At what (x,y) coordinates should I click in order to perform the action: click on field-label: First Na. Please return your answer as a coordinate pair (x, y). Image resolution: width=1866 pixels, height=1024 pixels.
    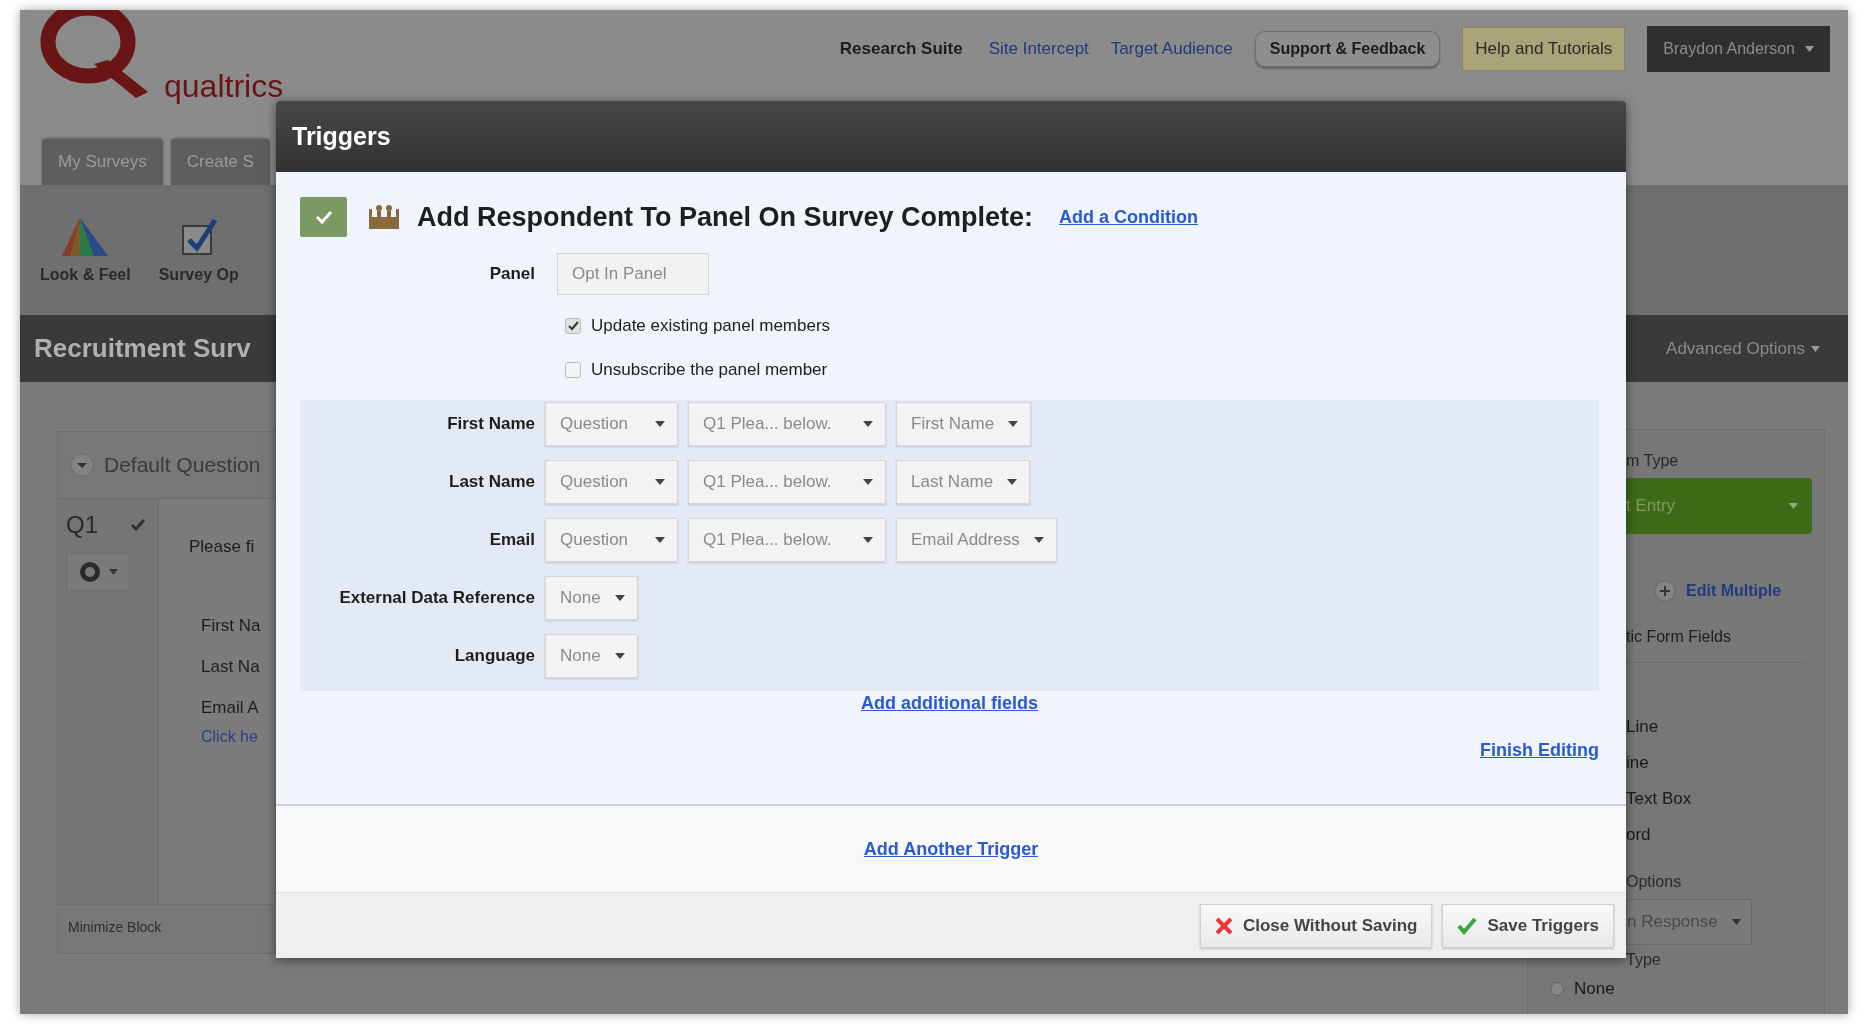
    Looking at the image, I should click on (231, 626).